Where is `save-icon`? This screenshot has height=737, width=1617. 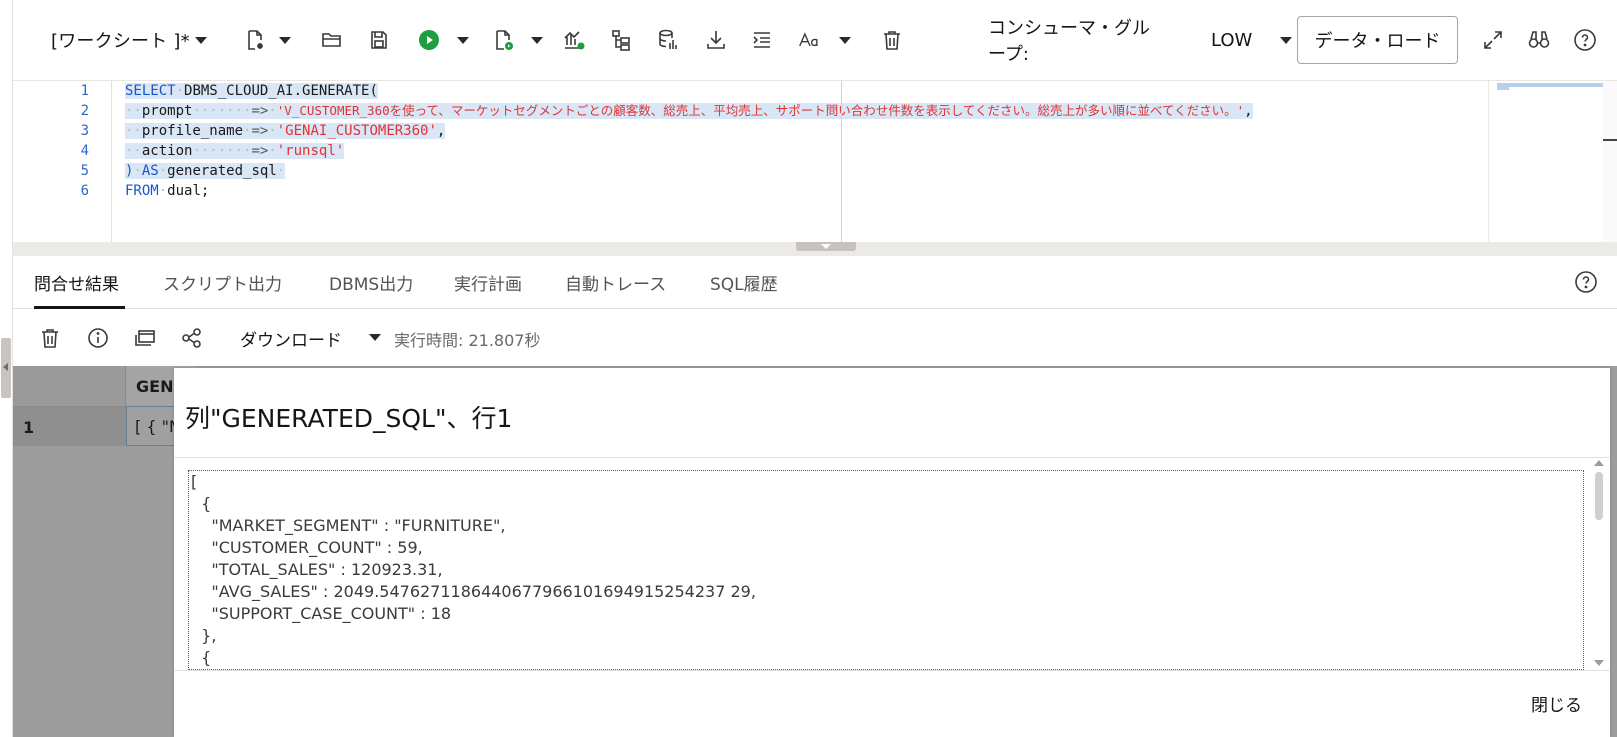 save-icon is located at coordinates (379, 40).